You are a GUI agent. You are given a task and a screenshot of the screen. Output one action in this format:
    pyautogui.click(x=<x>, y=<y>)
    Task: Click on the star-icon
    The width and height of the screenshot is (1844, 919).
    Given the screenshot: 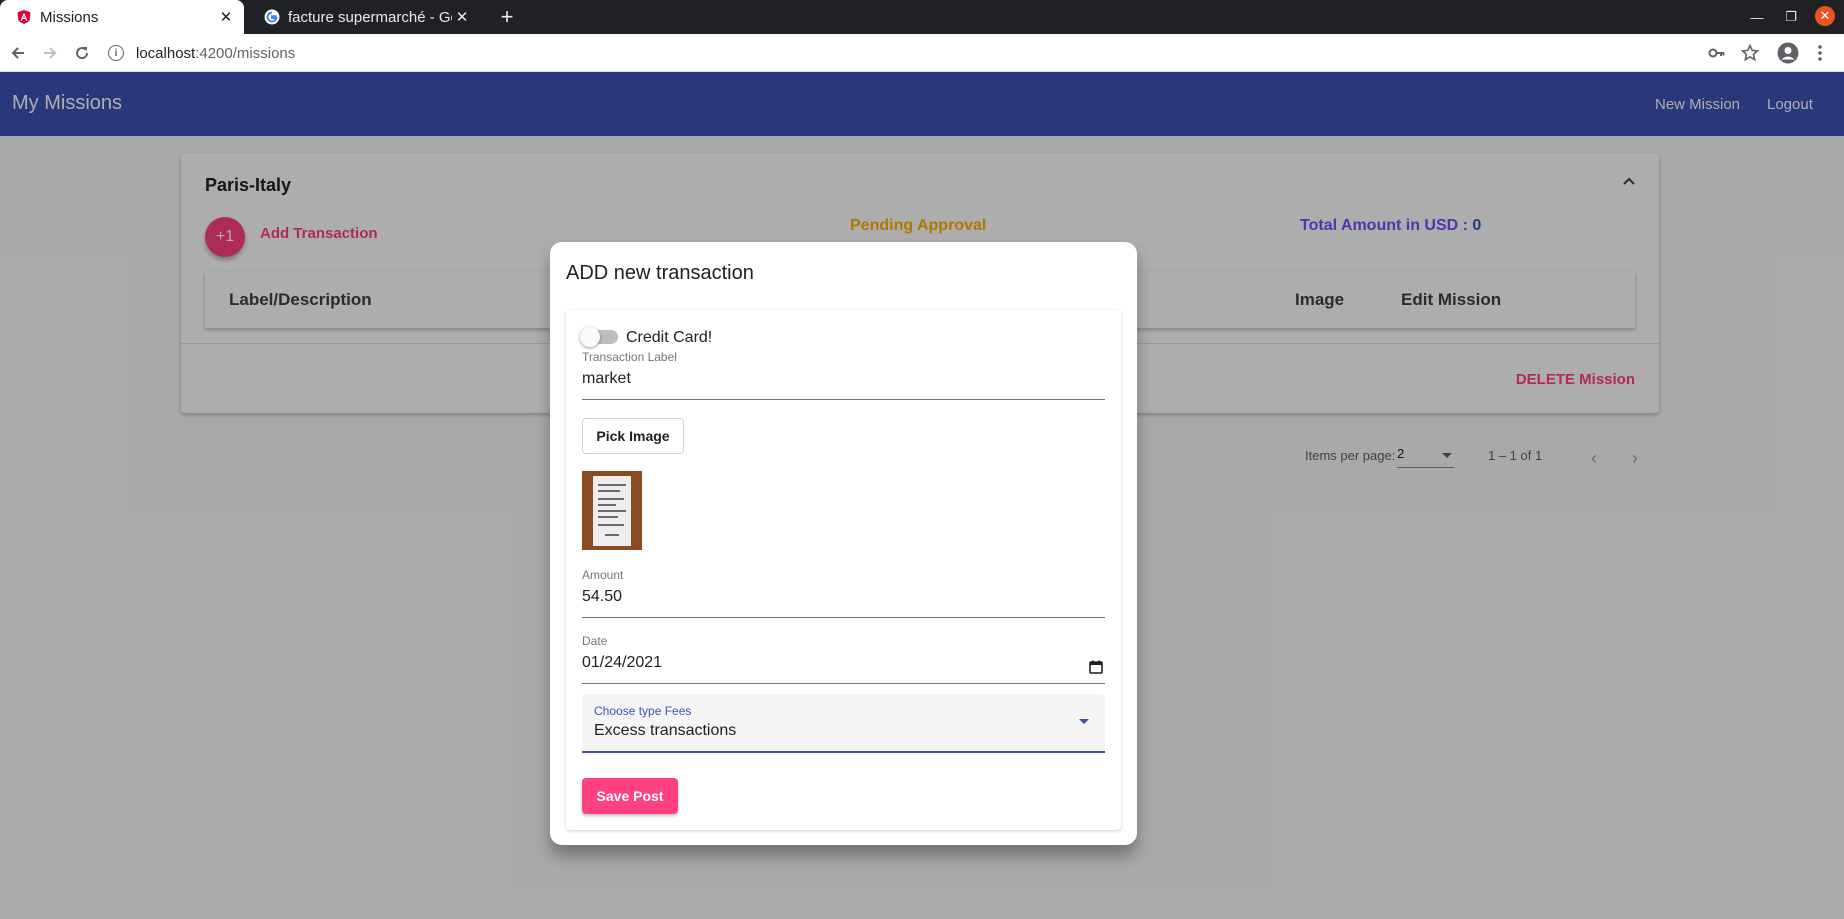 What is the action you would take?
    pyautogui.click(x=1750, y=53)
    